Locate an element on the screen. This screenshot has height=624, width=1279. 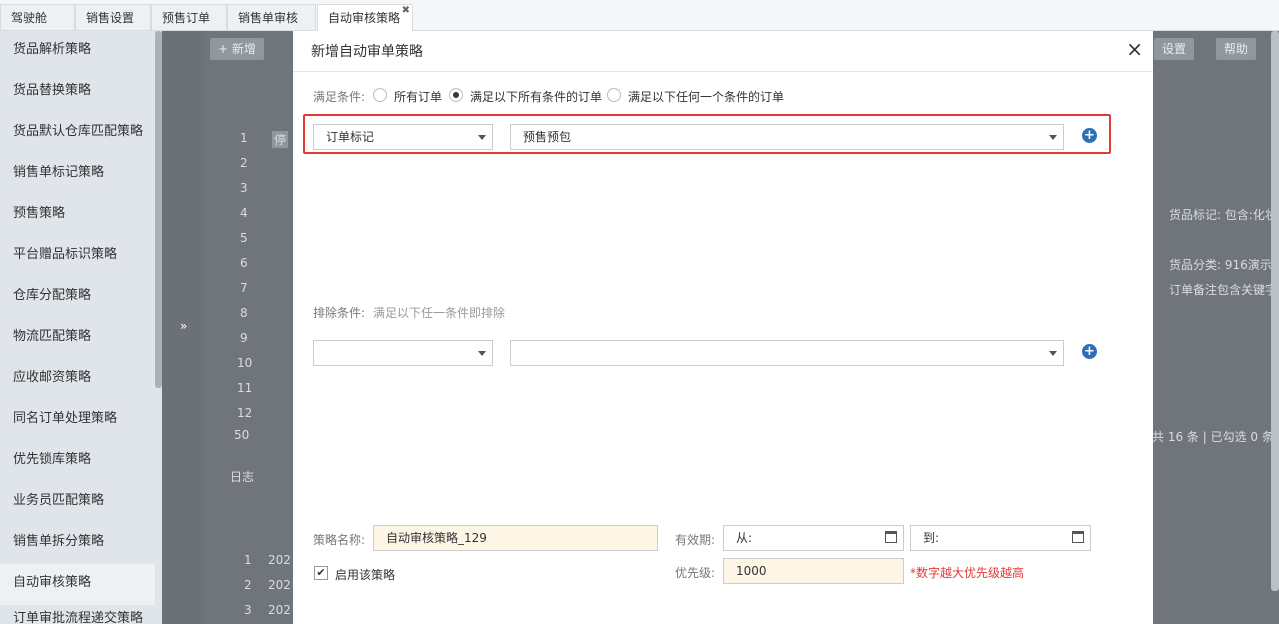
close-icon: ✖ is located at coordinates (406, 12).